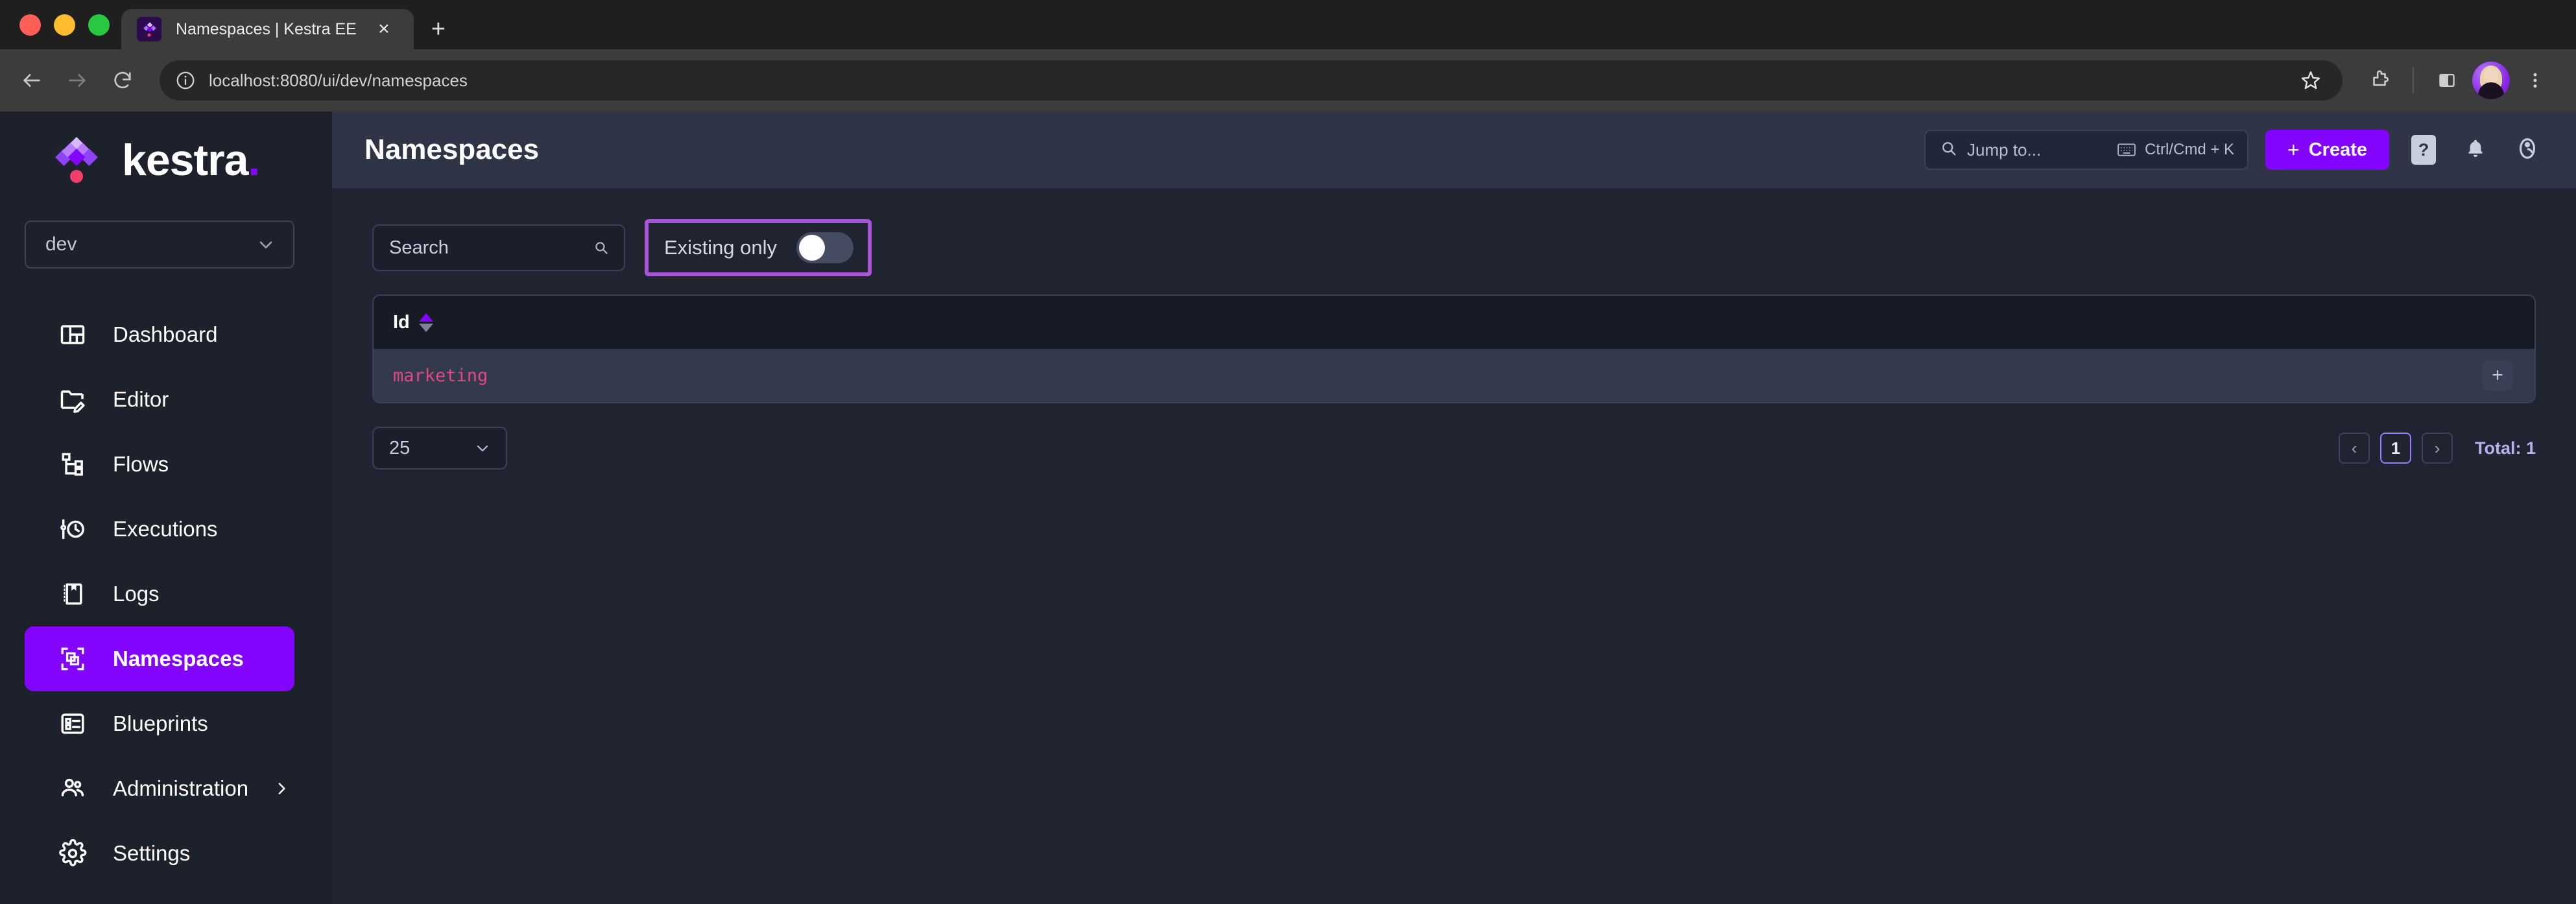 This screenshot has width=2576, height=904. What do you see at coordinates (64, 25) in the screenshot?
I see `minimize-window-button` at bounding box center [64, 25].